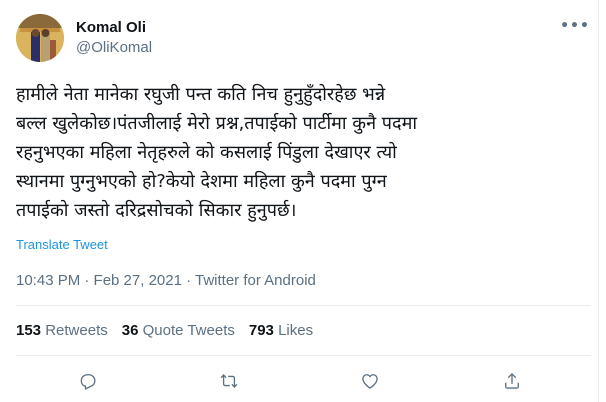 The height and width of the screenshot is (402, 606). I want to click on more-options-button: •••, so click(575, 26).